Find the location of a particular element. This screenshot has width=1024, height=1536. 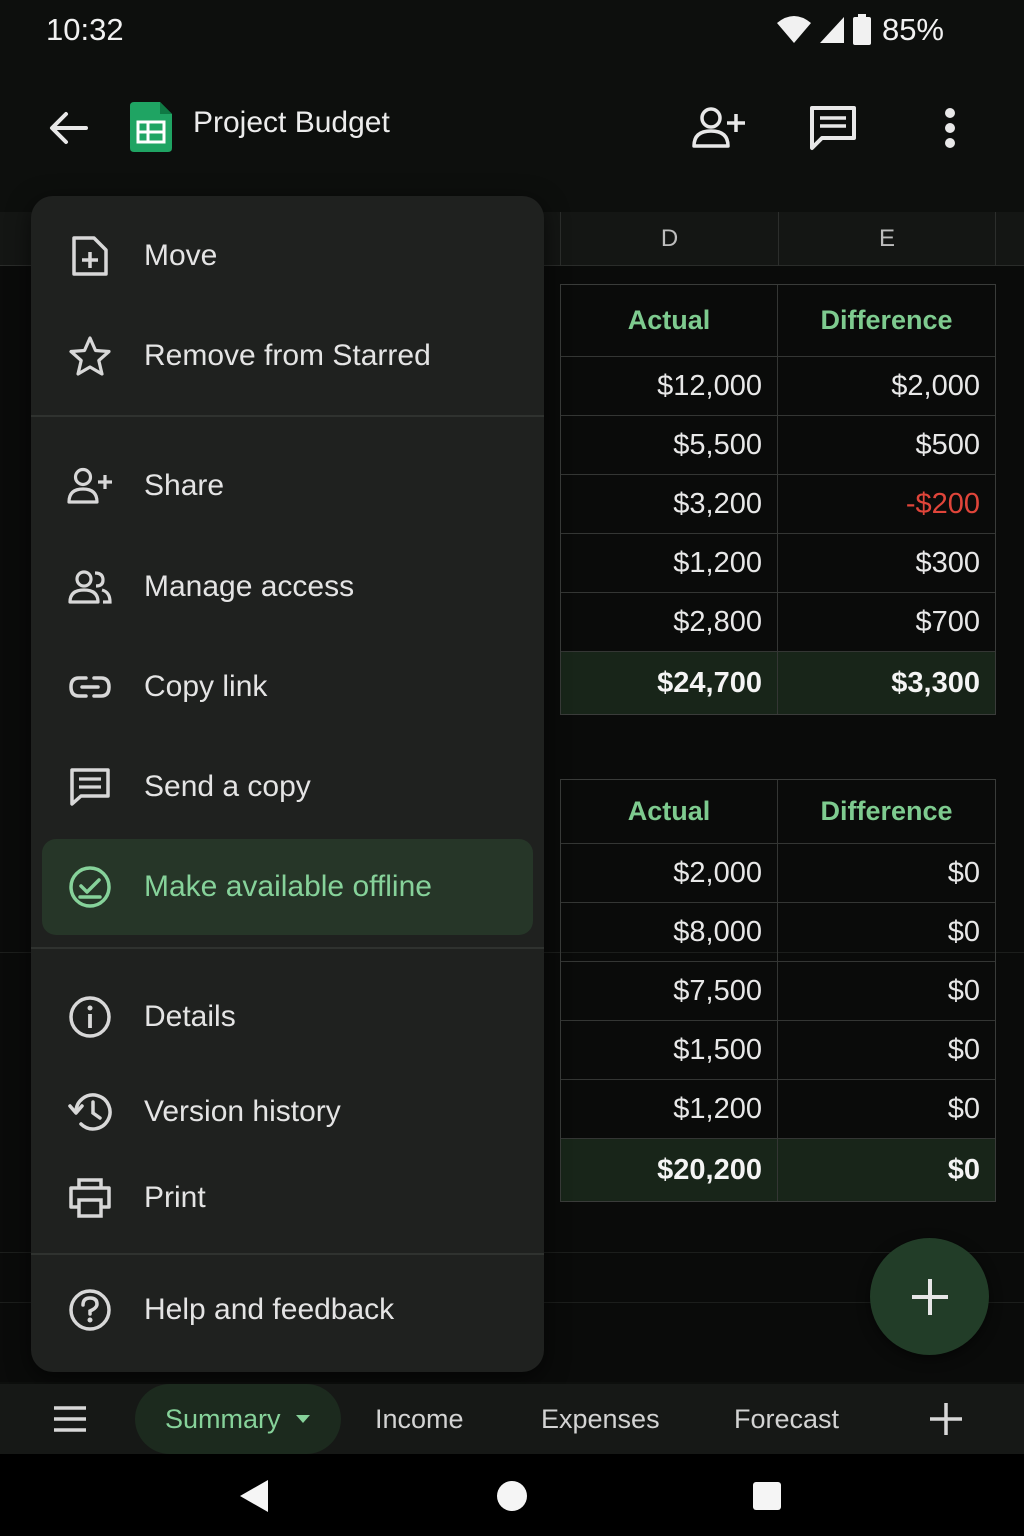

system-nav-bar is located at coordinates (512, 1495).